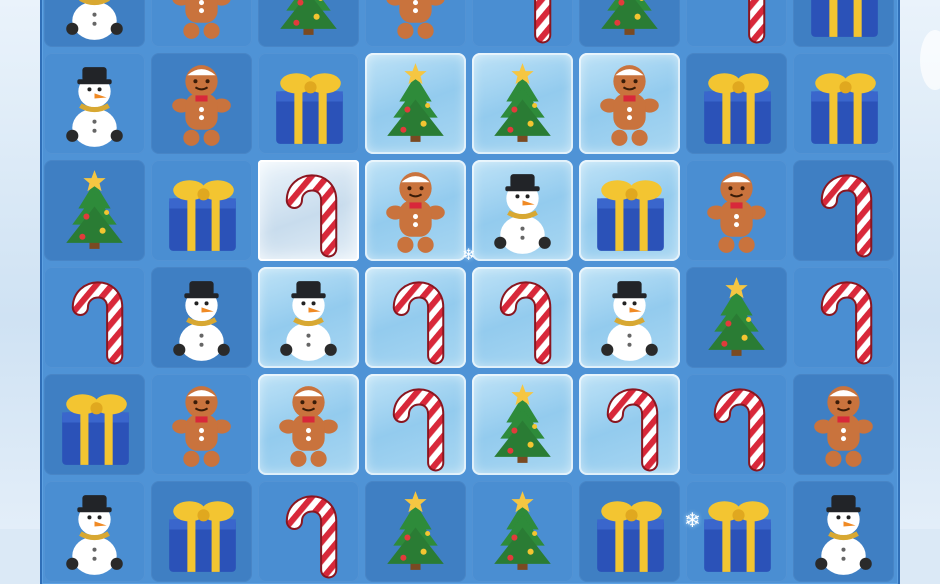 This screenshot has width=940, height=584. I want to click on snowflake-sparkle-icon: ❄, so click(692, 520).